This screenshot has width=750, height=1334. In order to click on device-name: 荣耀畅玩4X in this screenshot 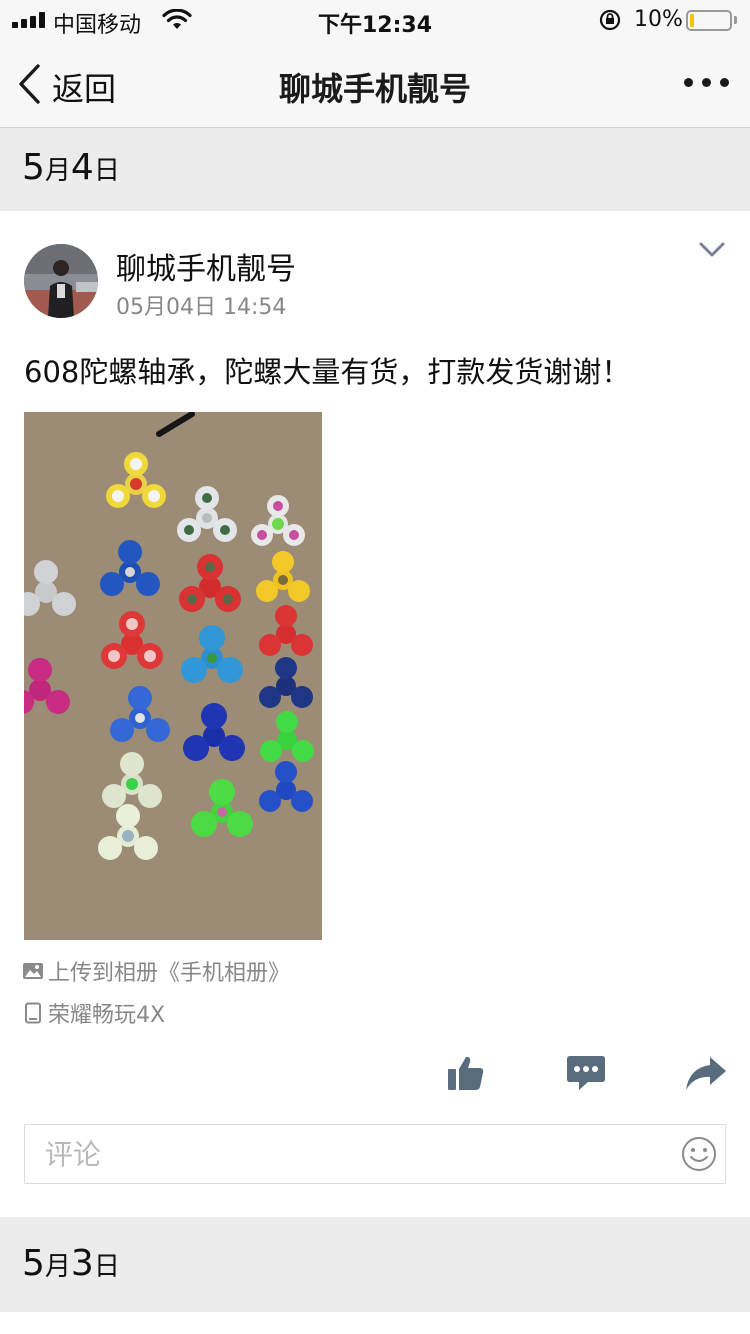, I will do `click(107, 1015)`.